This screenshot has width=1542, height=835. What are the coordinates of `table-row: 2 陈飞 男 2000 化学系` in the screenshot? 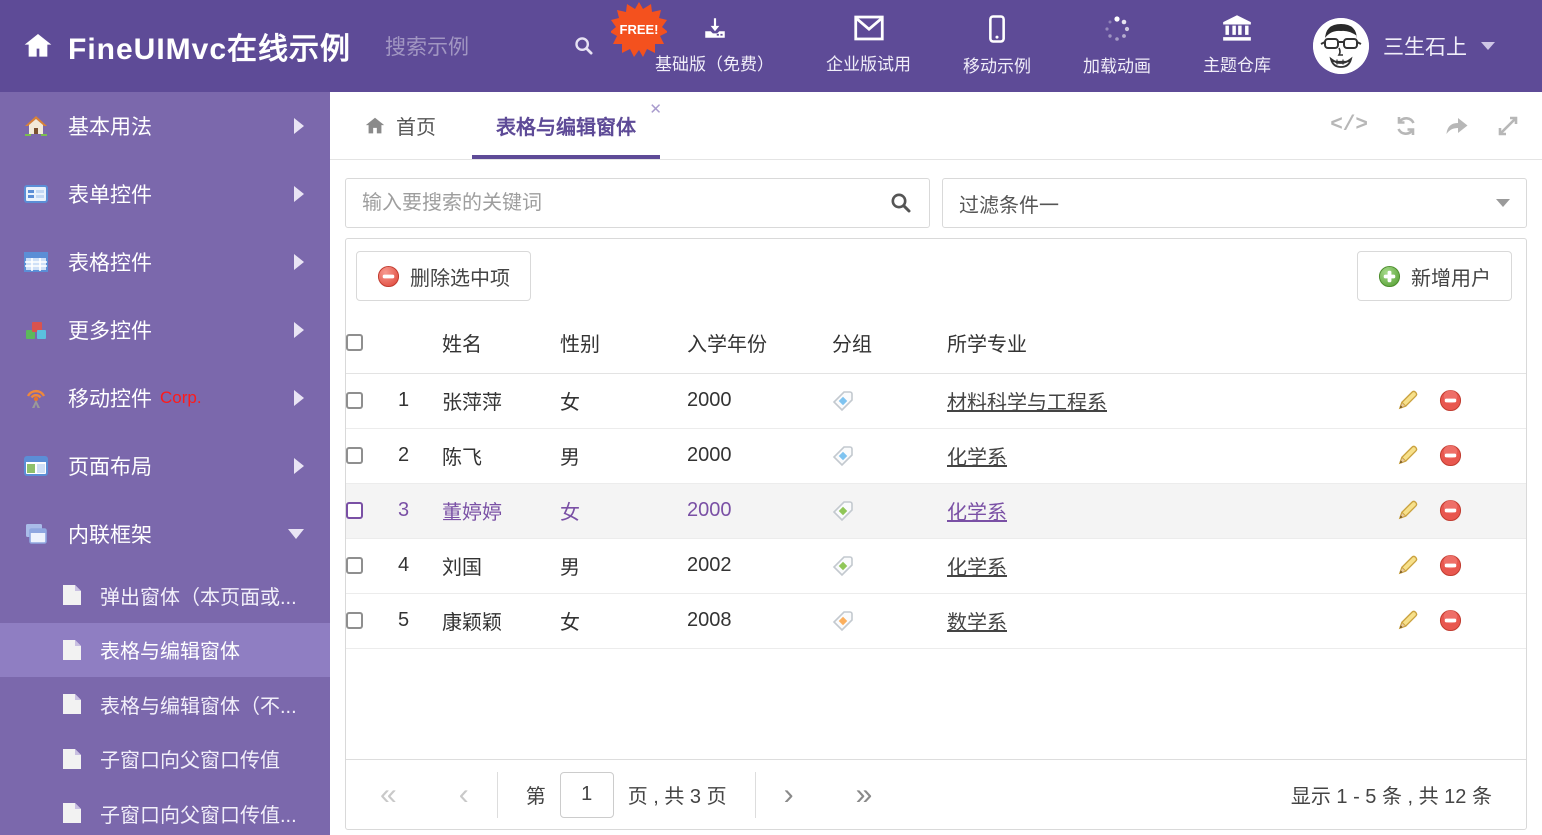 It's located at (936, 455).